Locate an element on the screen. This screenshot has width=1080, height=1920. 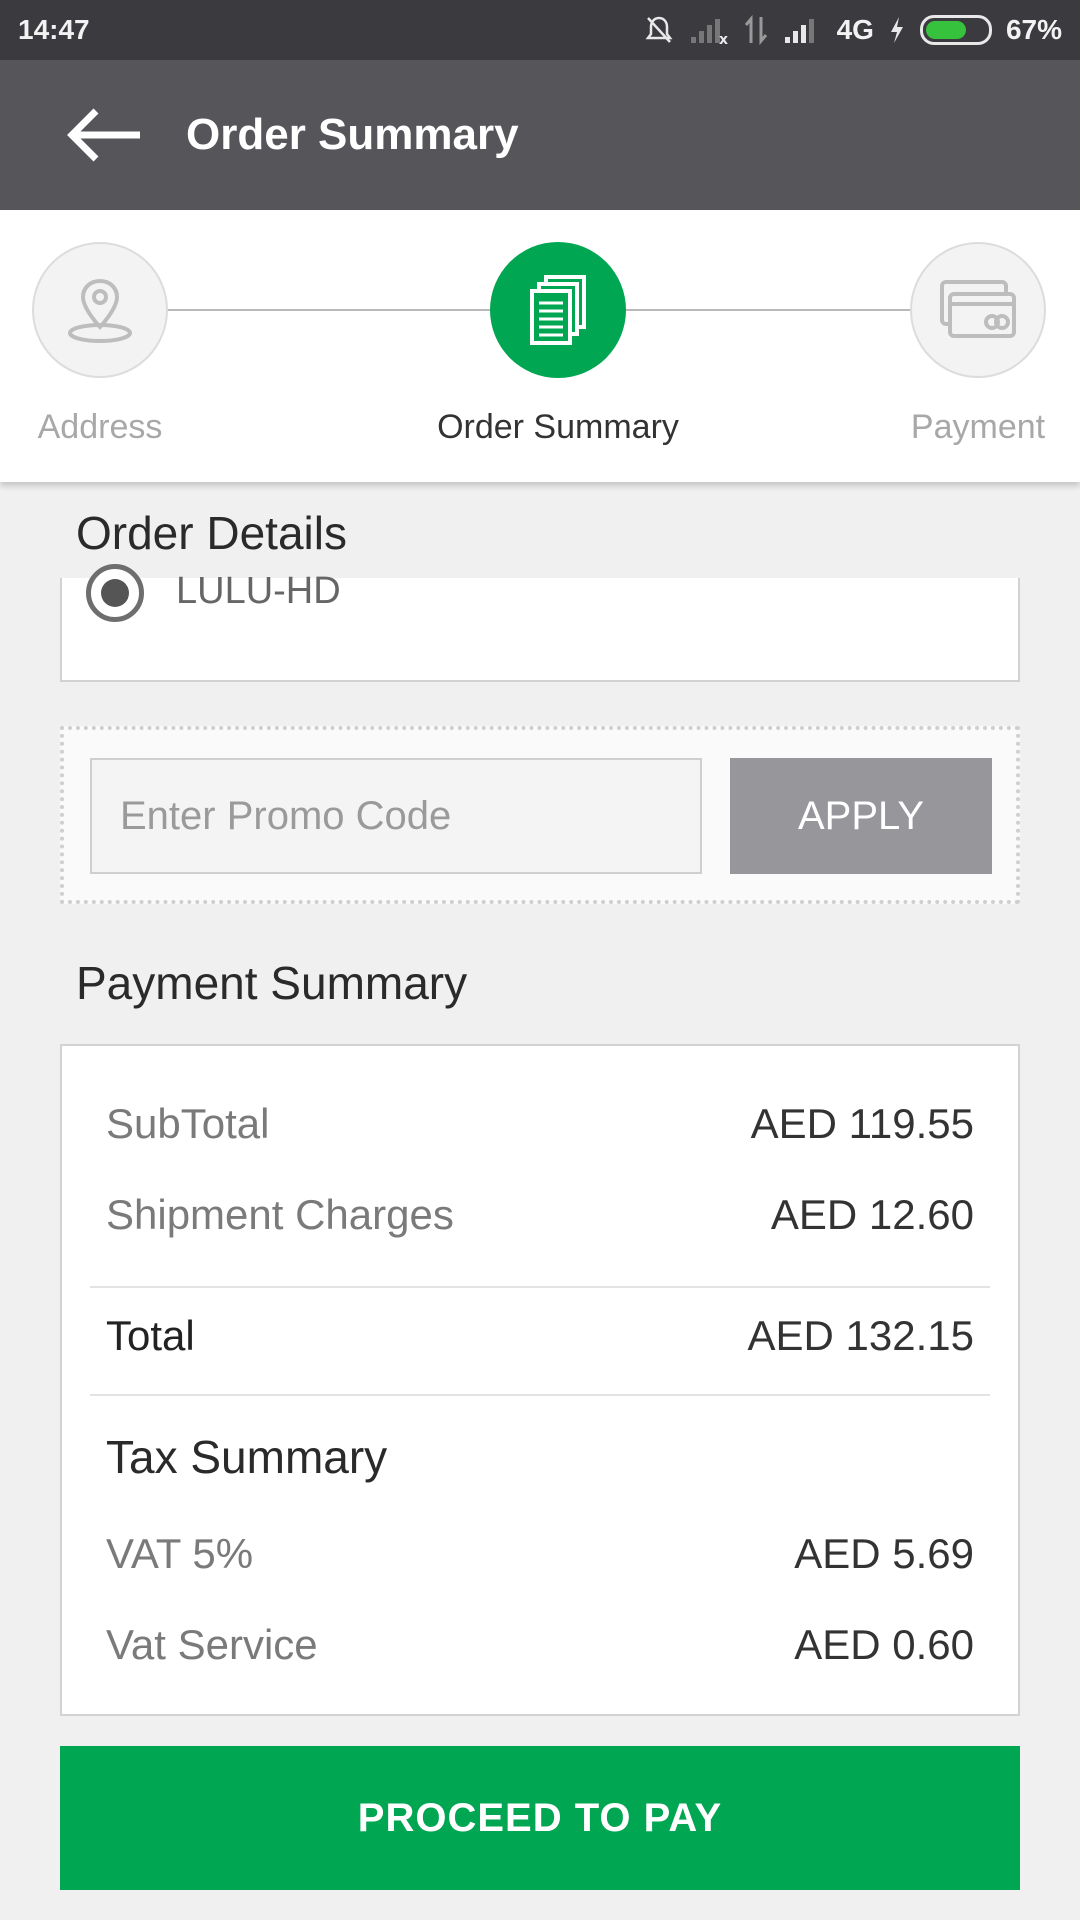
shipment-label: Shipment Charges is located at coordinates (280, 1214).